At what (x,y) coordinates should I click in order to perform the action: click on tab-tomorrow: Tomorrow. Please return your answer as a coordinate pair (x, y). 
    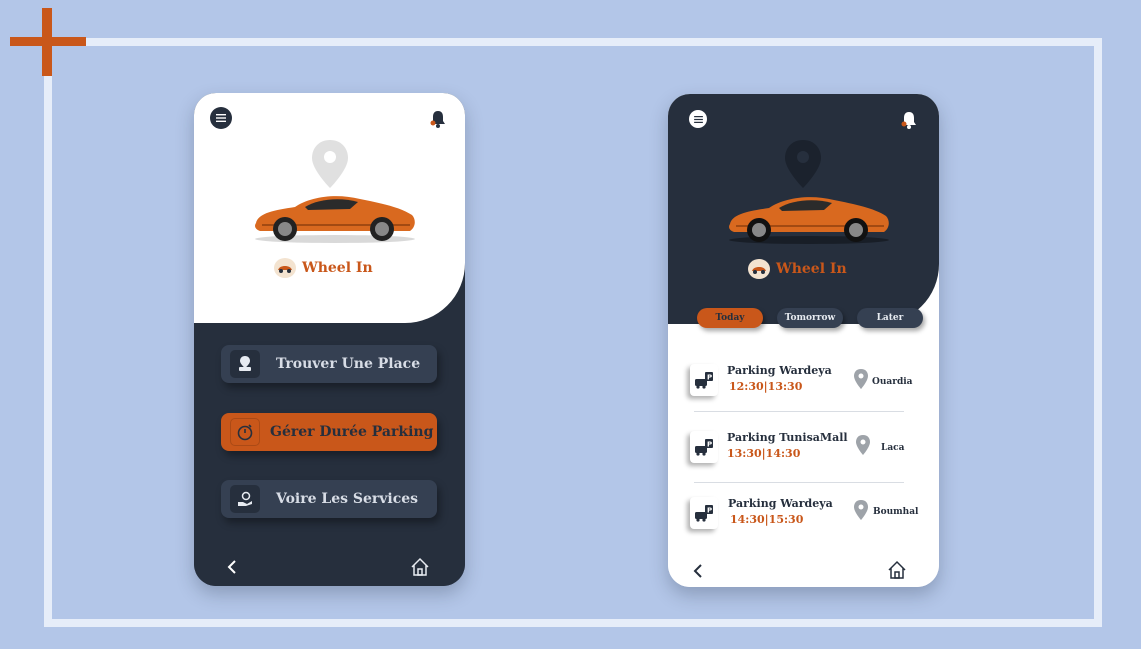
    Looking at the image, I should click on (810, 318).